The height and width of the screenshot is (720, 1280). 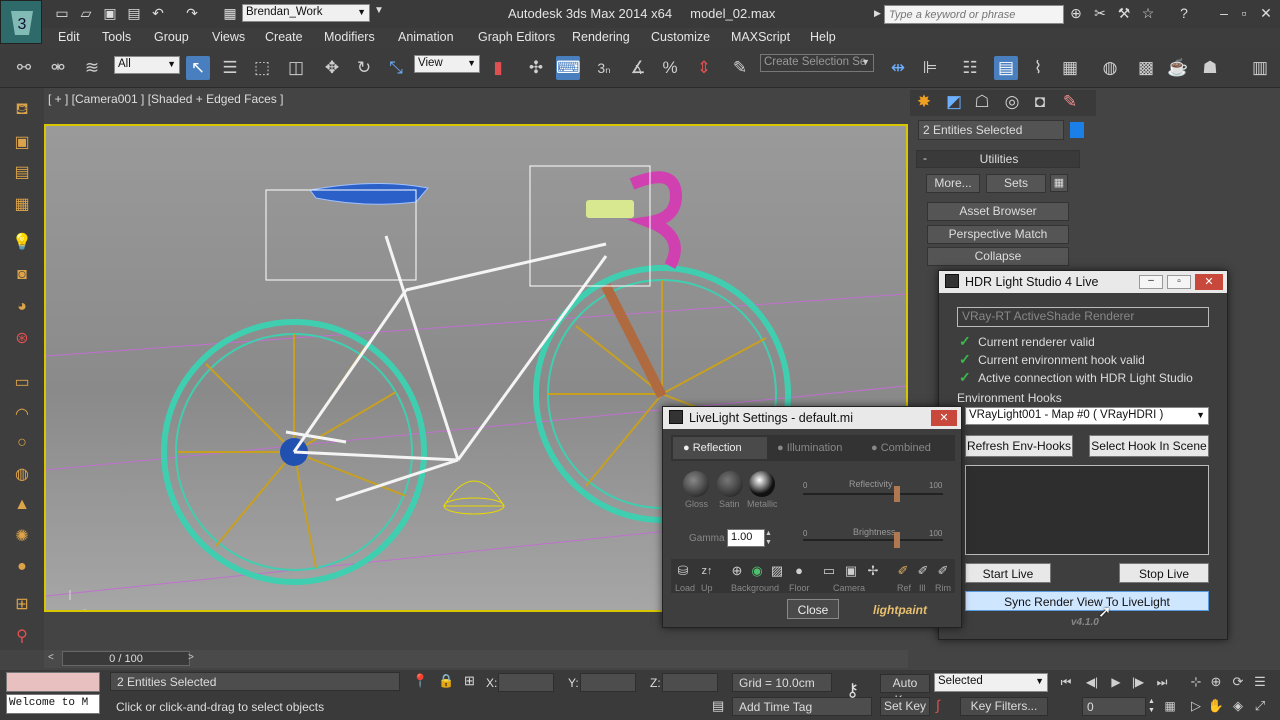 I want to click on material-metallic-icon, so click(x=762, y=484).